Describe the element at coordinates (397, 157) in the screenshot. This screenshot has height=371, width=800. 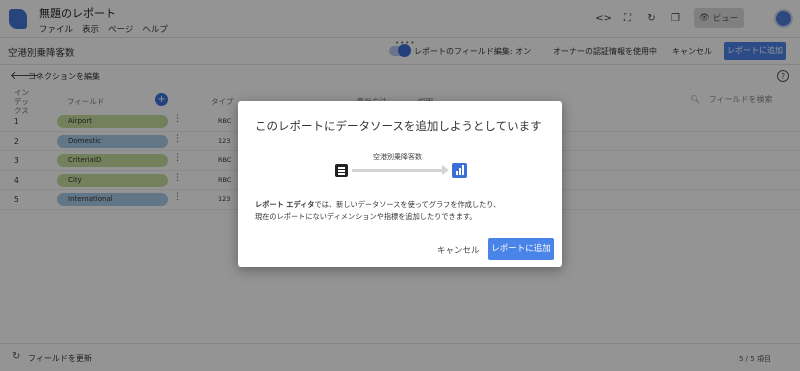
I see `datasource-label: 空港別乗降客数` at that location.